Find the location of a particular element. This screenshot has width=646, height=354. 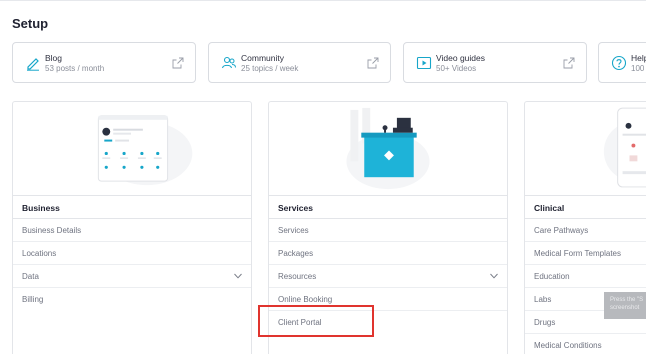

video-guides-card: Video guides 50+ Videos is located at coordinates (495, 62).